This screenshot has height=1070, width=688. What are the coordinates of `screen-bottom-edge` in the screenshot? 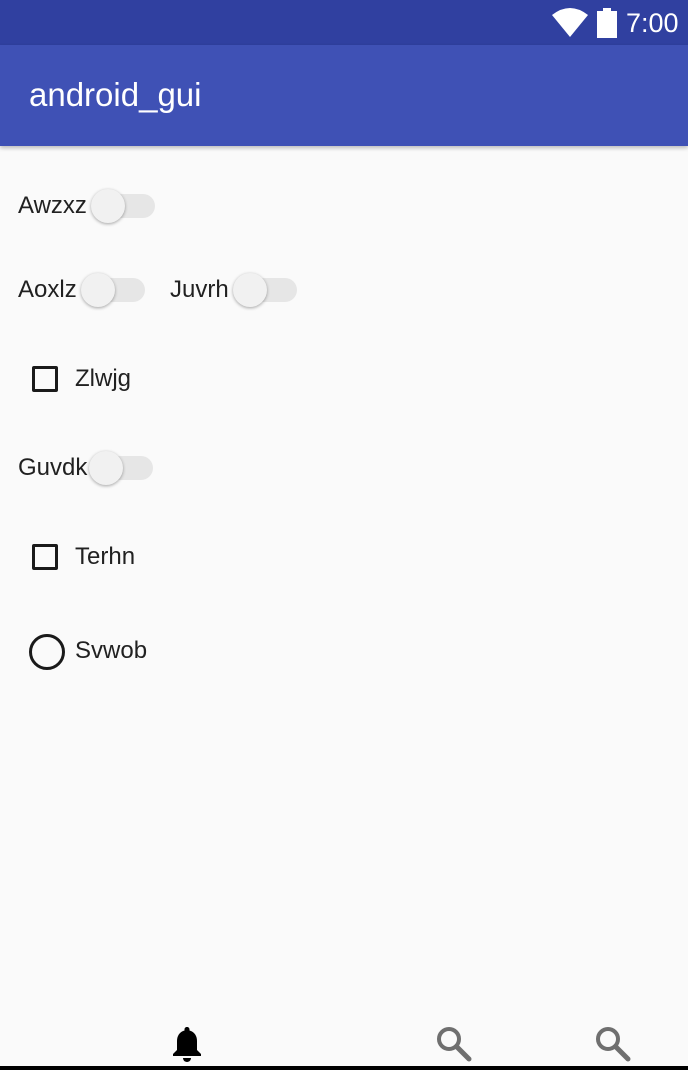 It's located at (344, 1068).